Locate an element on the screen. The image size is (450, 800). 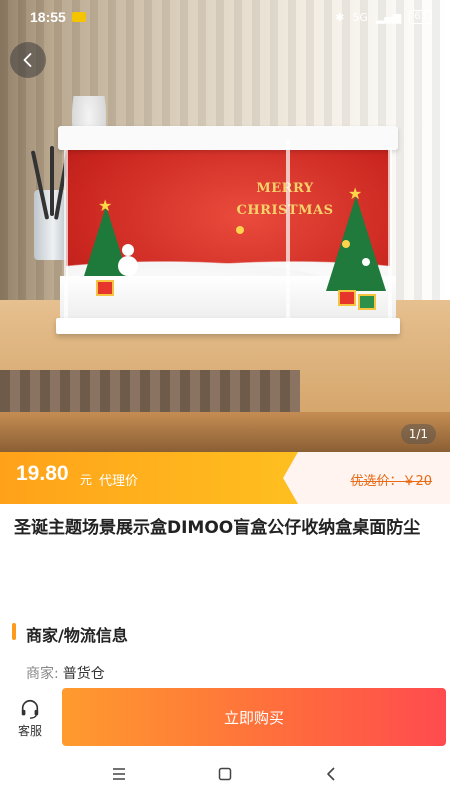
image-counter: 1/1 is located at coordinates (418, 434).